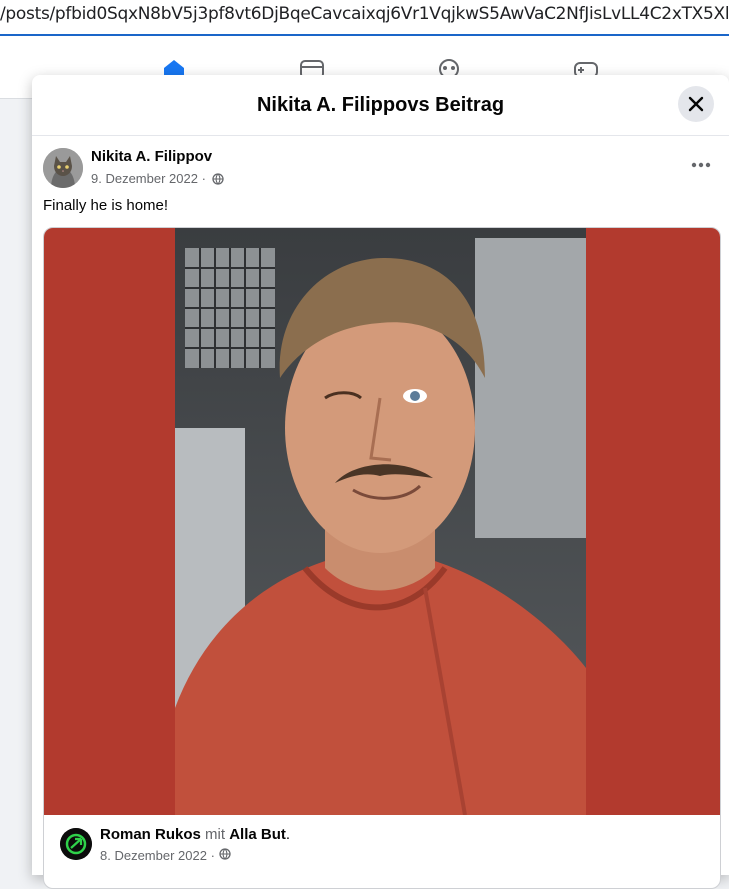 This screenshot has height=889, width=729. I want to click on shared-author-avatar, so click(76, 844).